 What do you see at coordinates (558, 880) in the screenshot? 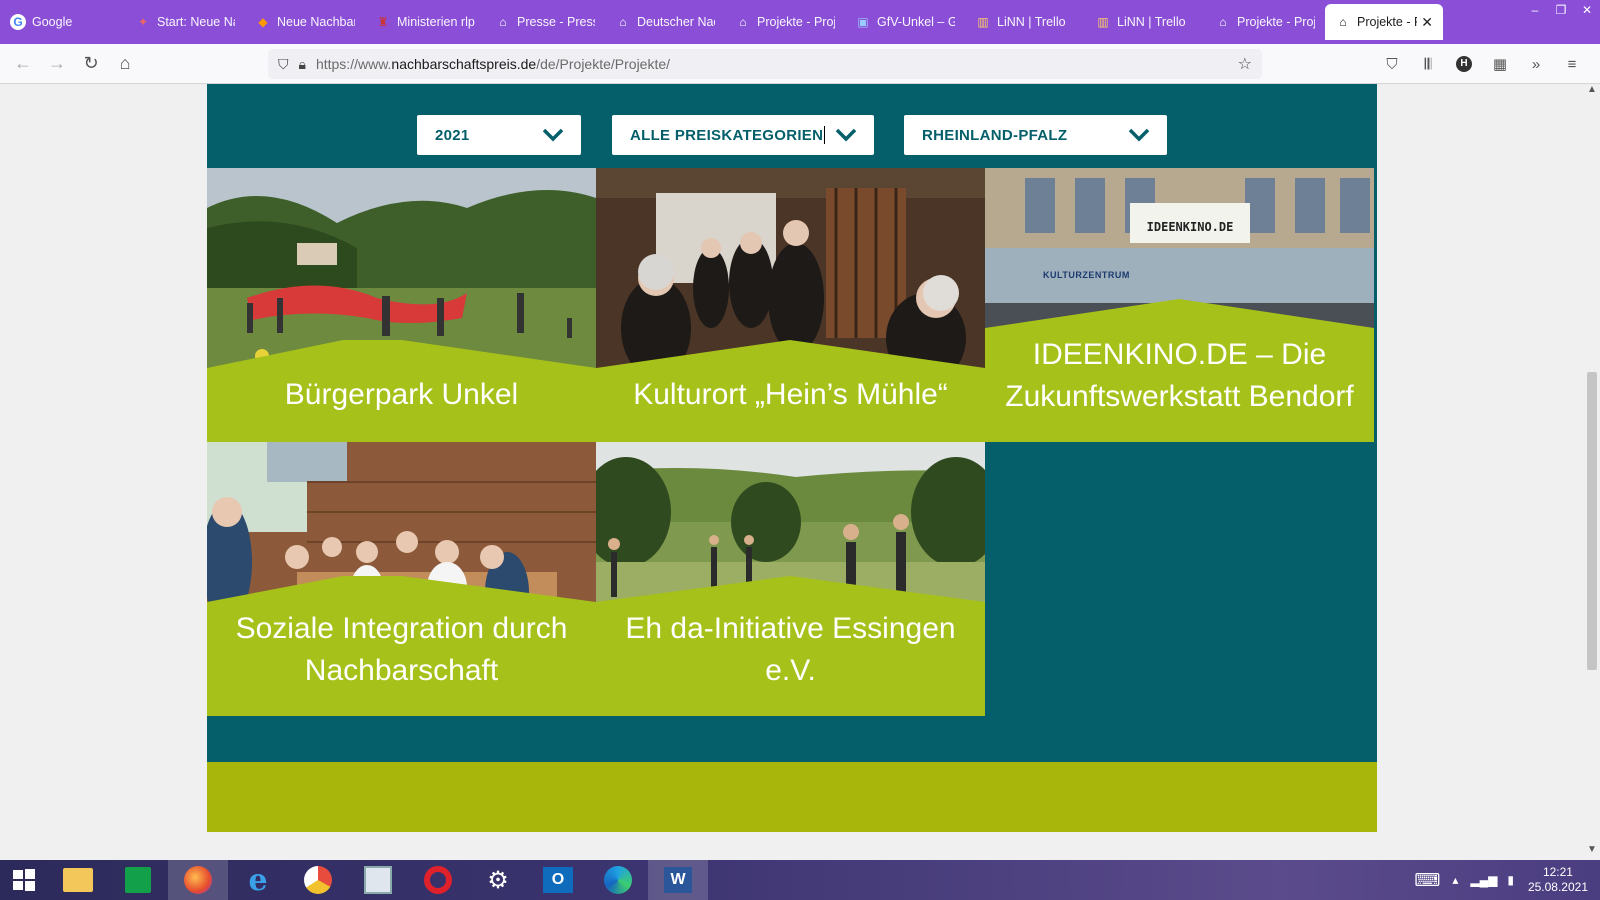
I see `outlook-icon: O` at bounding box center [558, 880].